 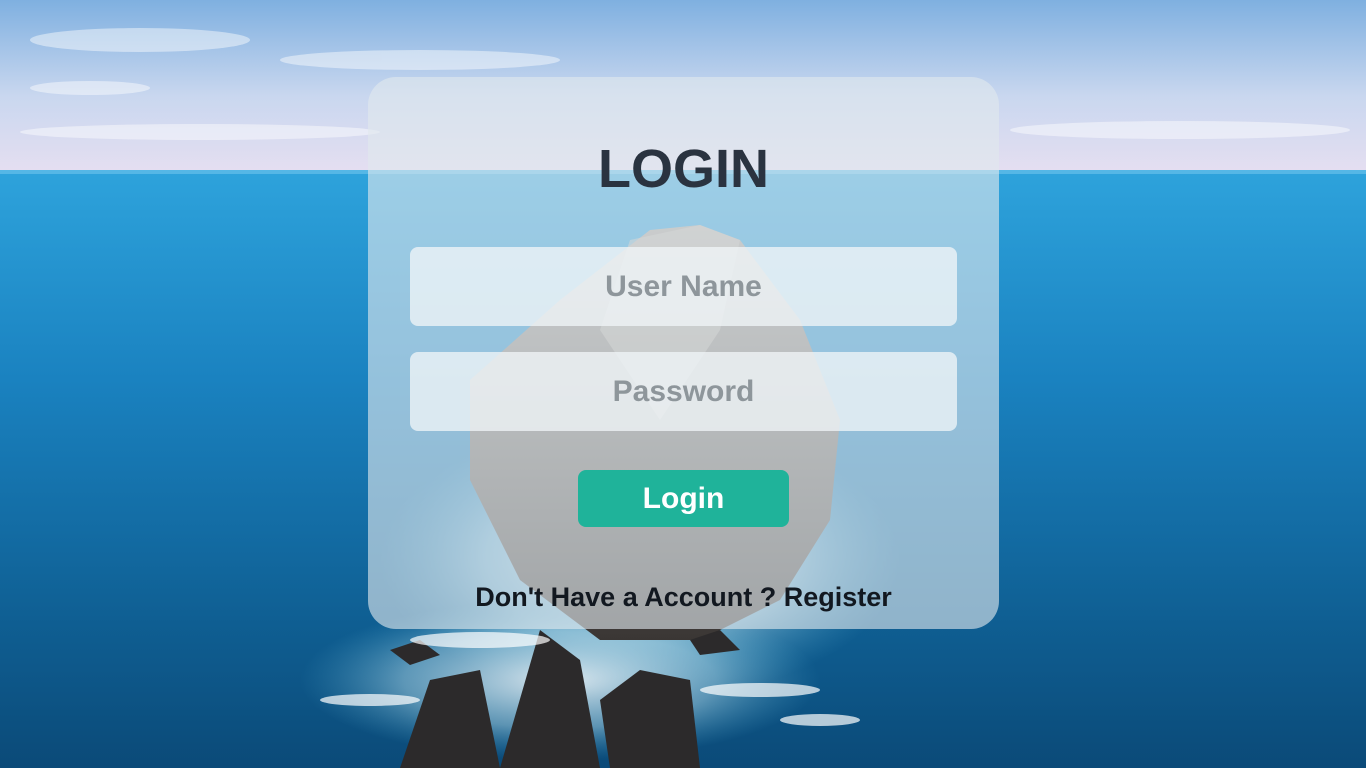 I want to click on password-input, so click(x=683, y=391).